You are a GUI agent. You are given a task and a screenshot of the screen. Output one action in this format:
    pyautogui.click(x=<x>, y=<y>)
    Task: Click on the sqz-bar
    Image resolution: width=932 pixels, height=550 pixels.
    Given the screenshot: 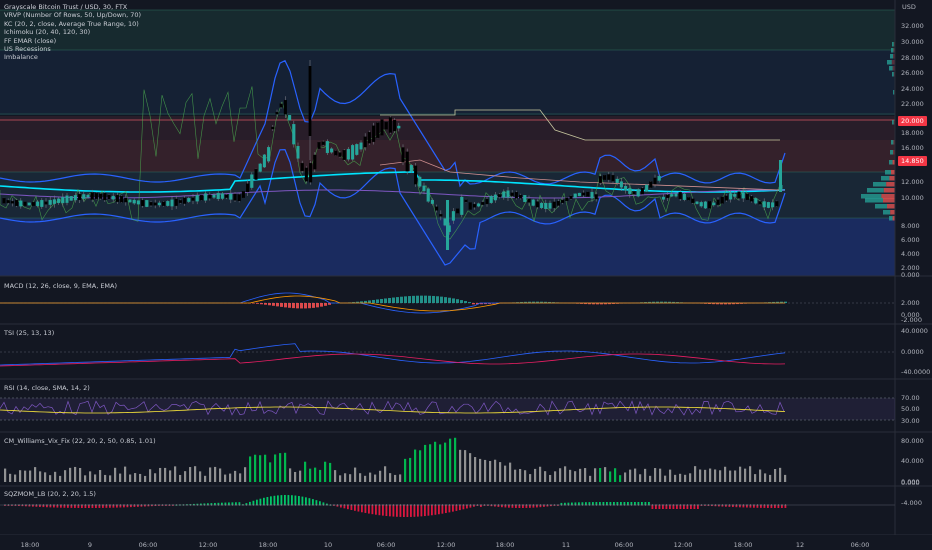 What is the action you would take?
    pyautogui.click(x=281, y=500)
    